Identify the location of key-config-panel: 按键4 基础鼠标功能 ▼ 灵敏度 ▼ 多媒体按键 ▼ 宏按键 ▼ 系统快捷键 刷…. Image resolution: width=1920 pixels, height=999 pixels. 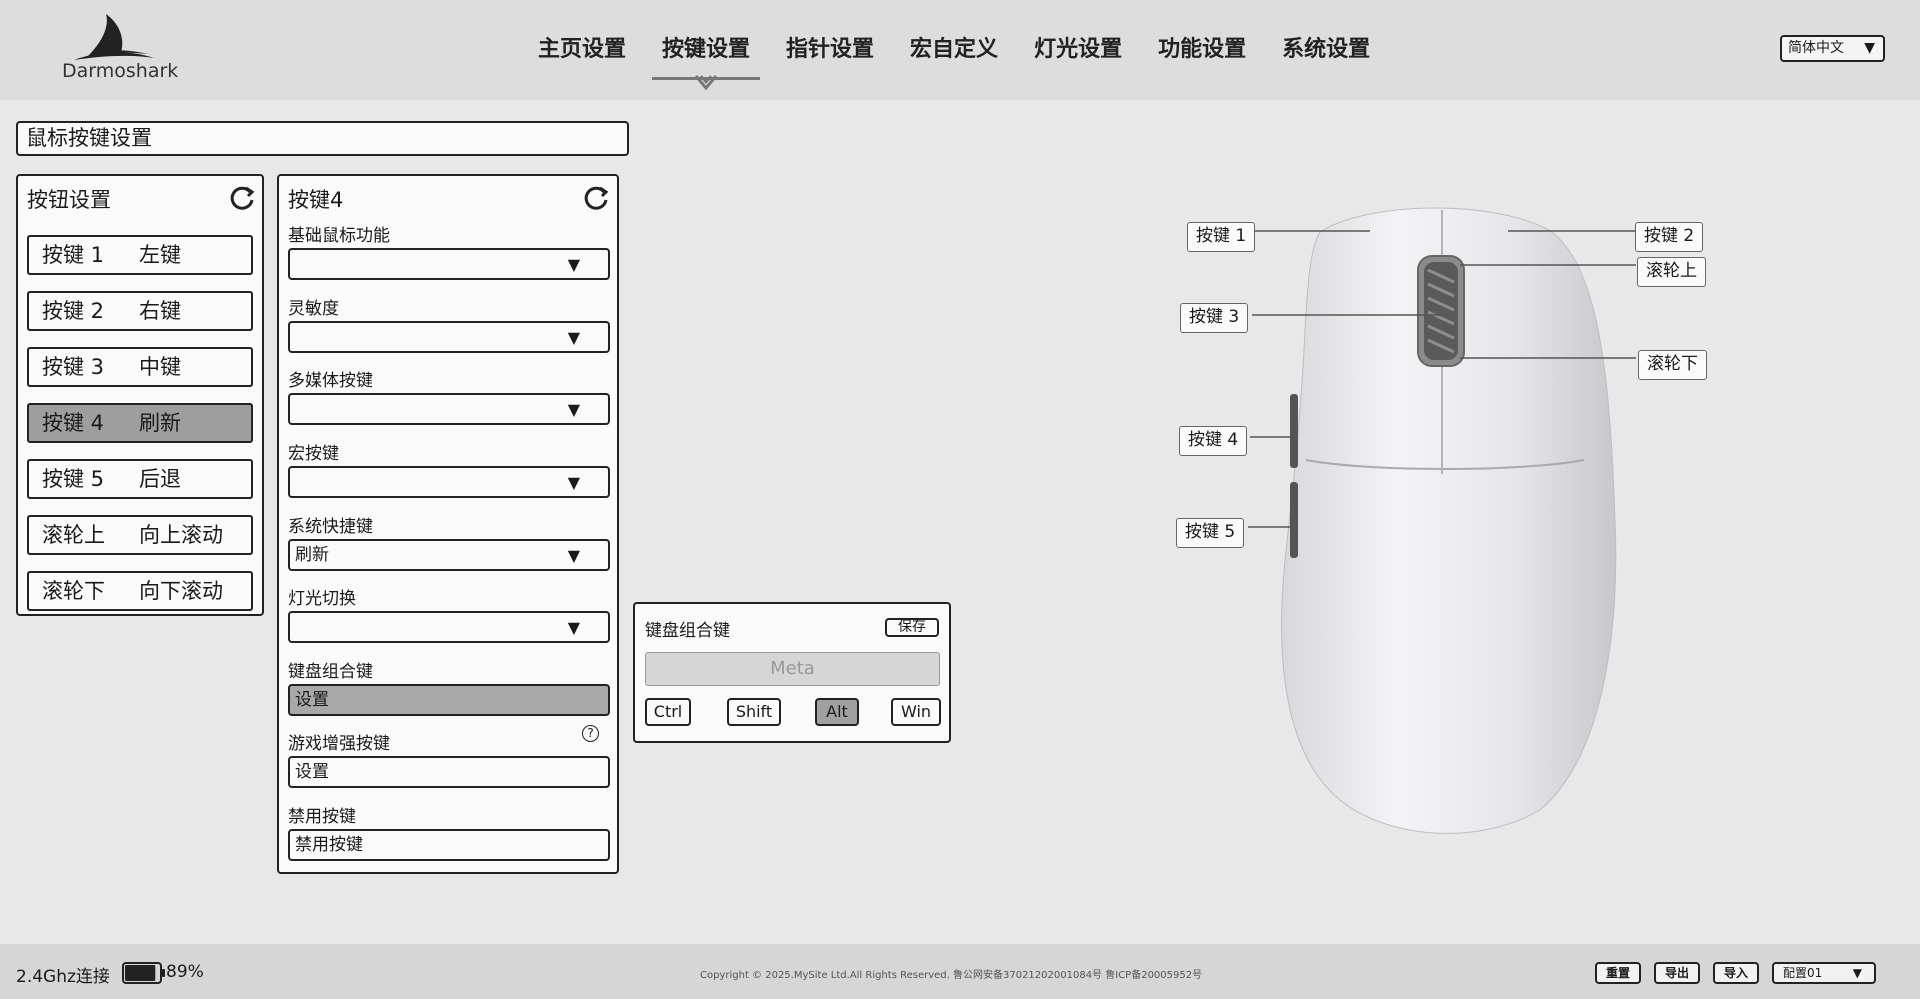
(448, 524).